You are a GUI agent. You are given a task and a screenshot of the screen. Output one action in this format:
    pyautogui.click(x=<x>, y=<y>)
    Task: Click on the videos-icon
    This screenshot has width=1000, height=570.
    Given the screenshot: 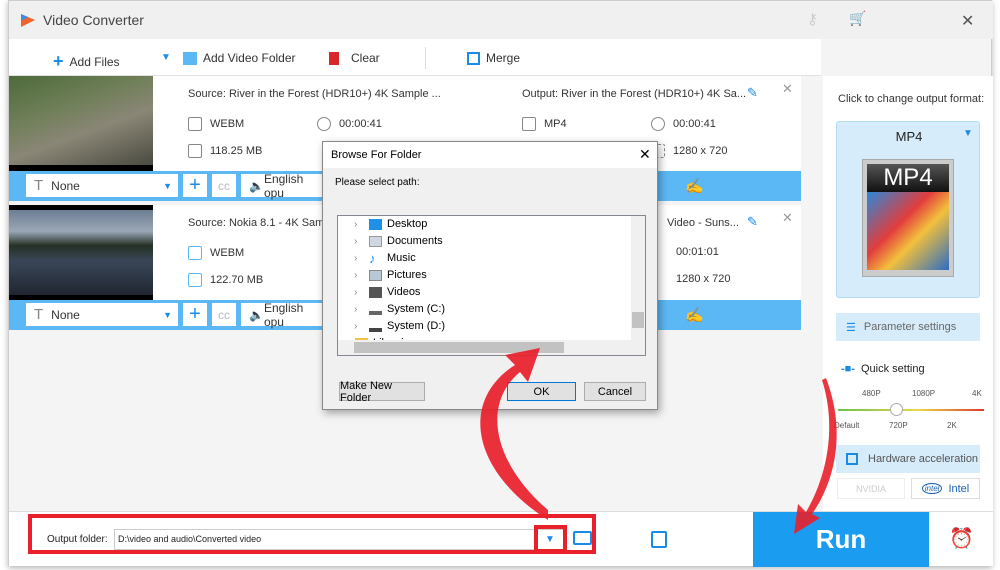 What is the action you would take?
    pyautogui.click(x=375, y=292)
    